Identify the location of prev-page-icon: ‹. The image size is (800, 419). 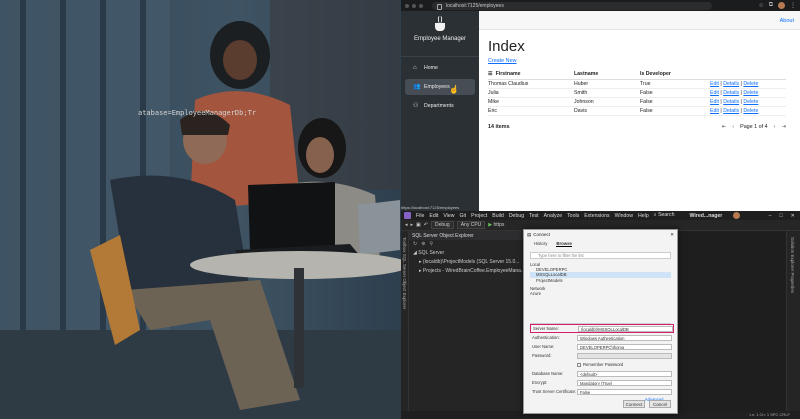
(733, 127).